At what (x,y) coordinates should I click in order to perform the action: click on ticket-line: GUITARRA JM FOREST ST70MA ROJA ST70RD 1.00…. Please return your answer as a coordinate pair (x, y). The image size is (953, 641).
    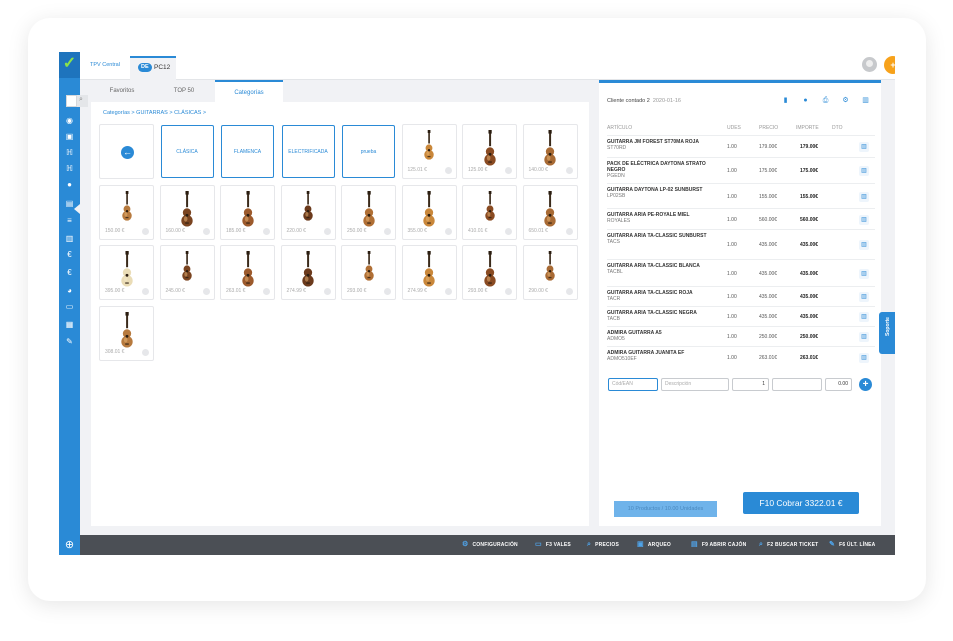
    Looking at the image, I should click on (741, 146).